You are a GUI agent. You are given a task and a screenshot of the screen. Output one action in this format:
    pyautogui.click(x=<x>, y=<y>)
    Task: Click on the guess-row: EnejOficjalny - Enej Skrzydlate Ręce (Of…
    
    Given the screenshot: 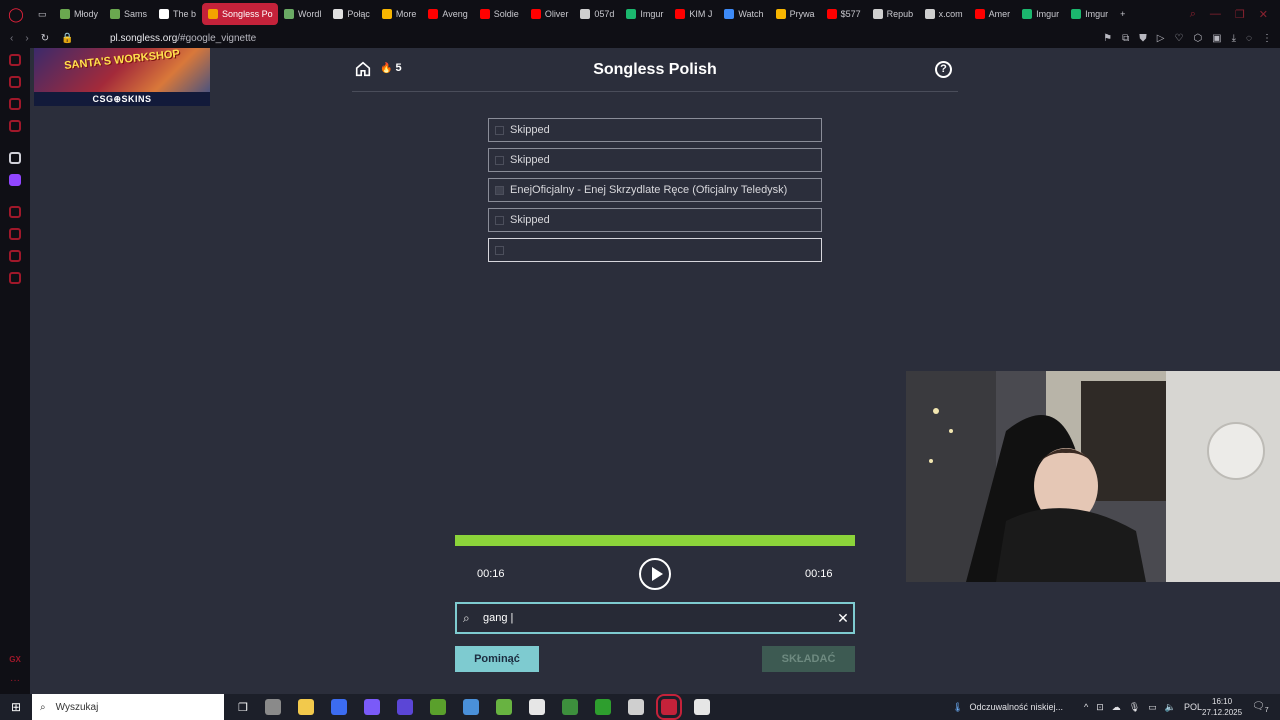 What is the action you would take?
    pyautogui.click(x=655, y=190)
    